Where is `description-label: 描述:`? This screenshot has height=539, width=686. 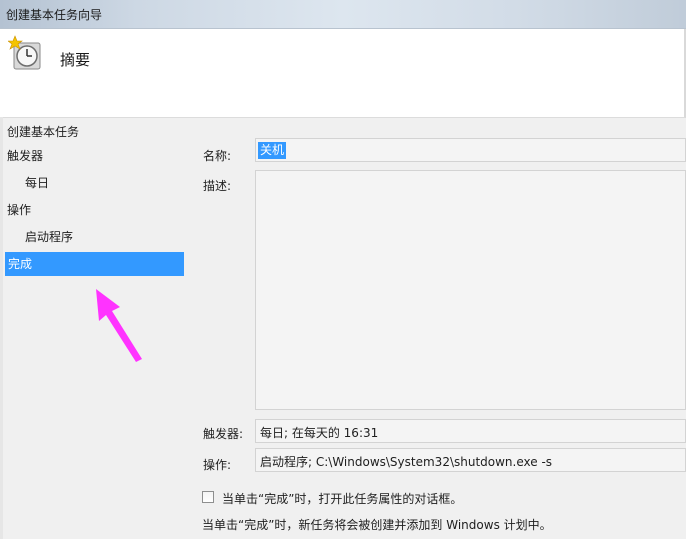 description-label: 描述: is located at coordinates (217, 186).